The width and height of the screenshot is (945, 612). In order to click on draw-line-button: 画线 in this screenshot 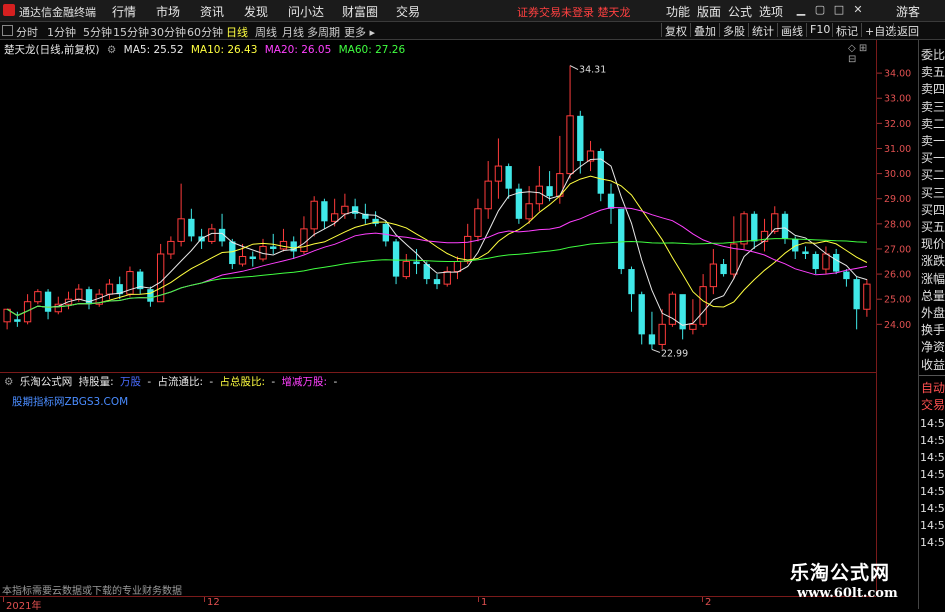, I will do `click(791, 30)`.